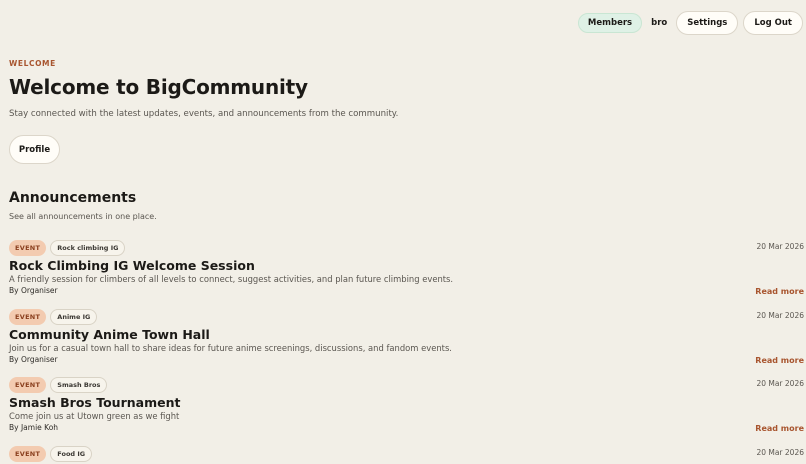 This screenshot has height=464, width=806. Describe the element at coordinates (773, 23) in the screenshot. I see `logout-button: Log Out` at that location.